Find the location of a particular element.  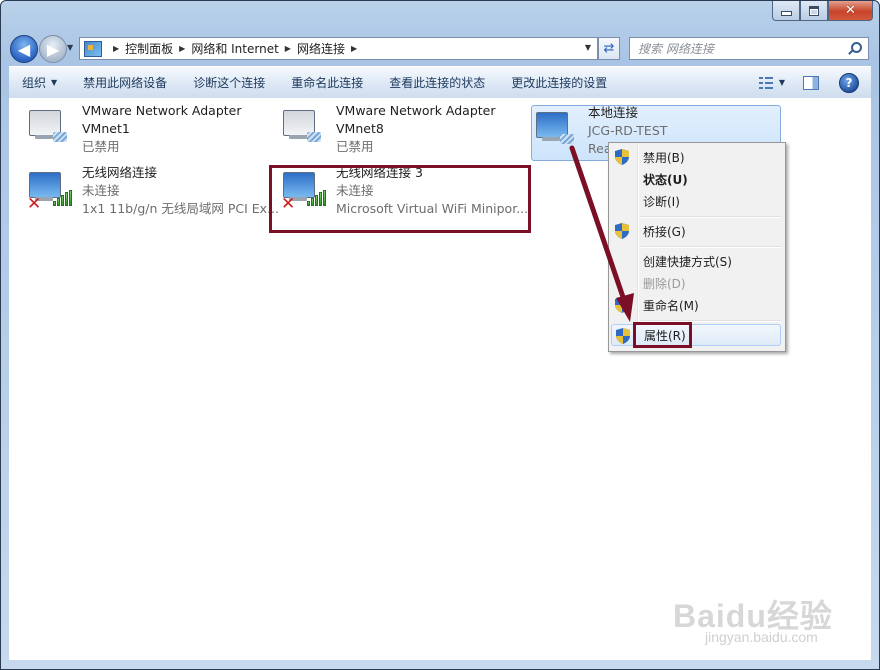

organize-menu-button: 组织 ▼ is located at coordinates (39, 82).